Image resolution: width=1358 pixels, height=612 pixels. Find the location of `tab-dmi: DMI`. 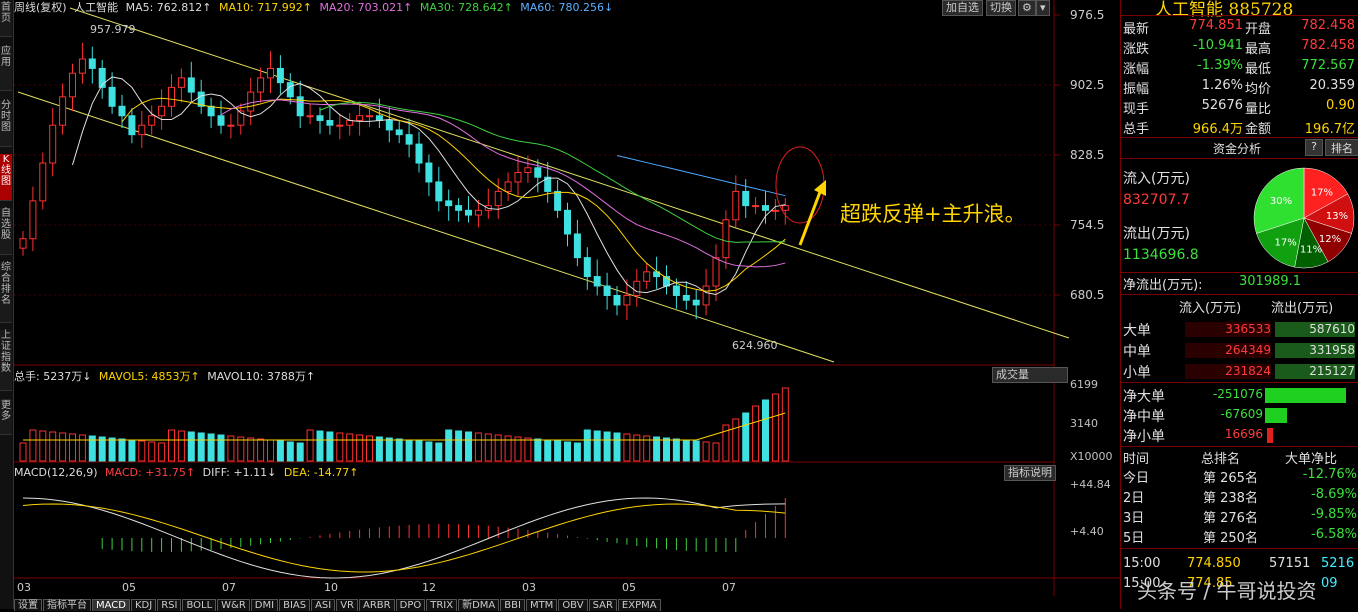

tab-dmi: DMI is located at coordinates (264, 605).